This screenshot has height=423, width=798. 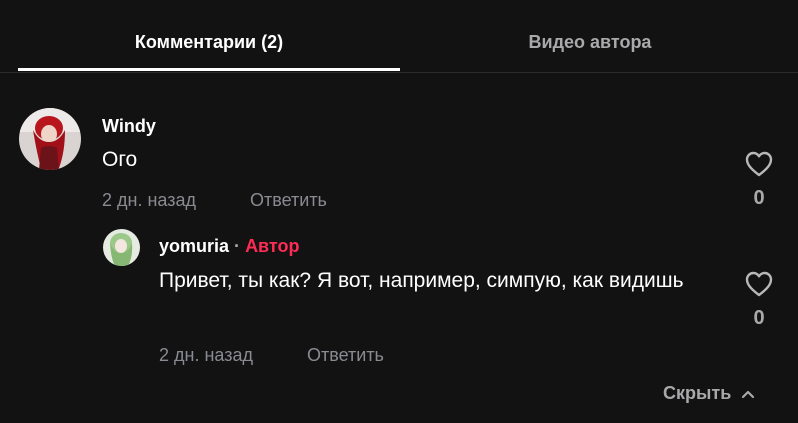 What do you see at coordinates (209, 36) in the screenshot?
I see `tab-comments: Комментарии (2)` at bounding box center [209, 36].